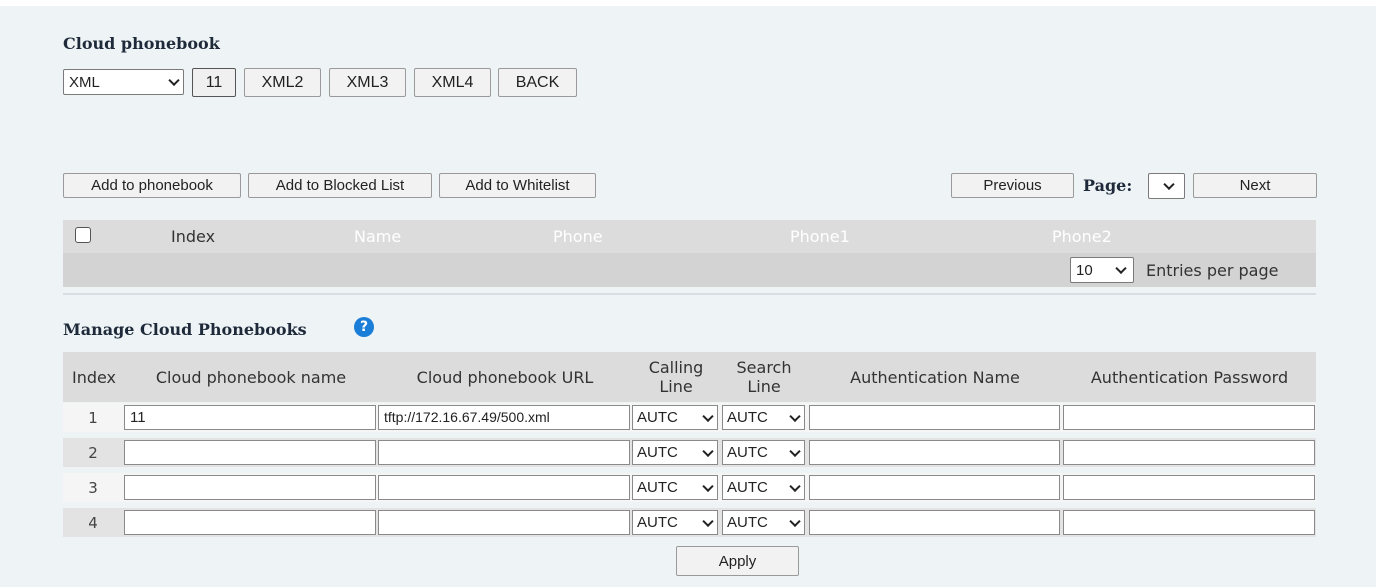 Image resolution: width=1376 pixels, height=587 pixels. What do you see at coordinates (152, 185) in the screenshot?
I see `add-to-phonebook-button: Add to phonebook` at bounding box center [152, 185].